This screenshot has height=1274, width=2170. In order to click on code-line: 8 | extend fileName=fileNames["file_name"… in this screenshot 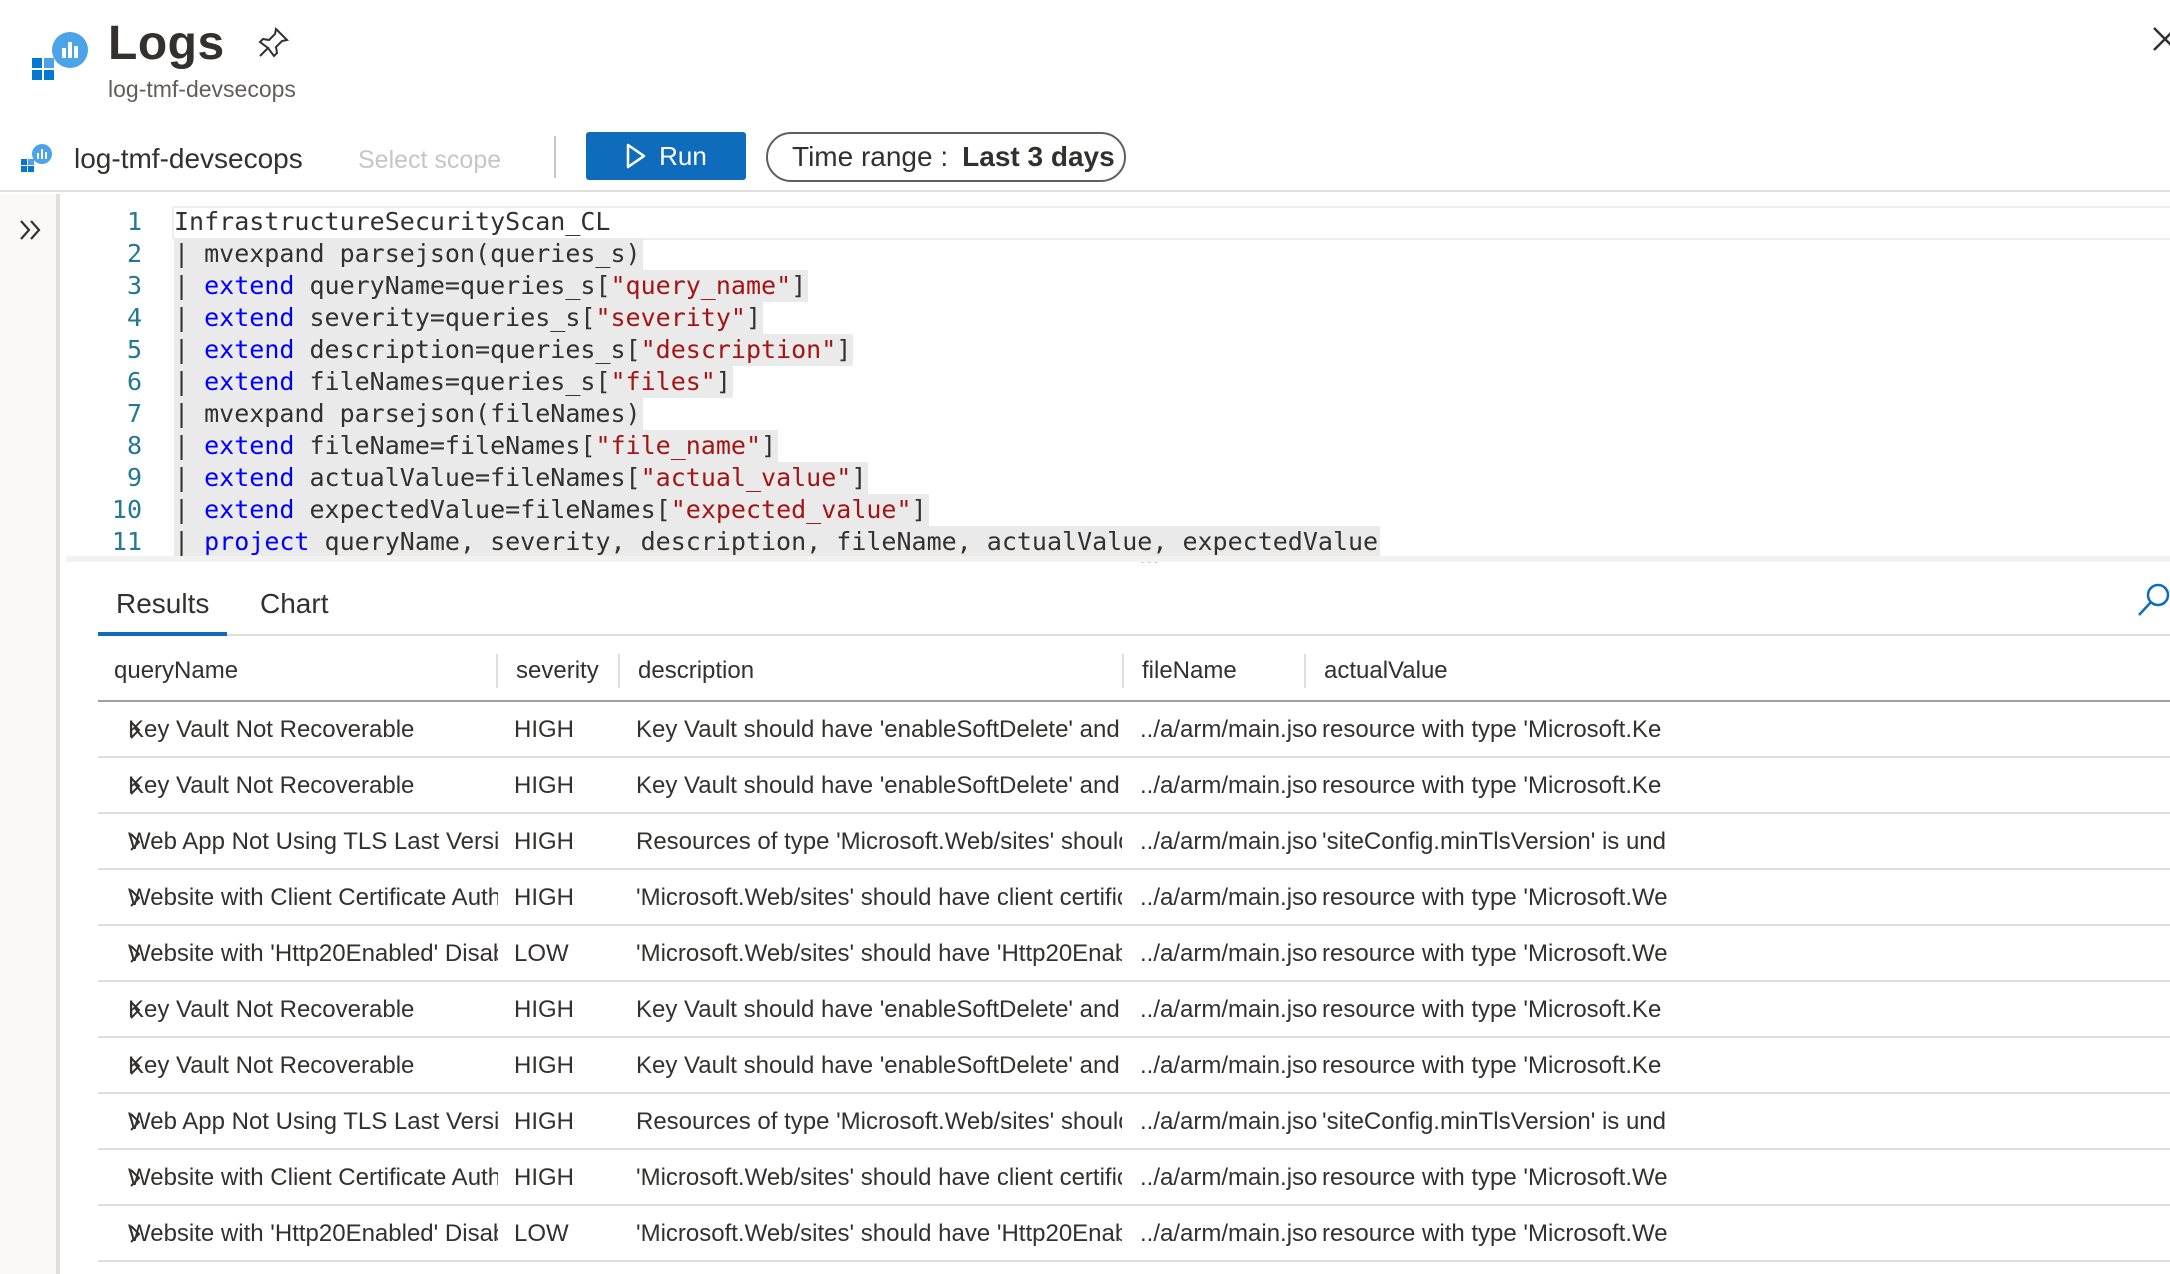, I will do `click(1118, 446)`.